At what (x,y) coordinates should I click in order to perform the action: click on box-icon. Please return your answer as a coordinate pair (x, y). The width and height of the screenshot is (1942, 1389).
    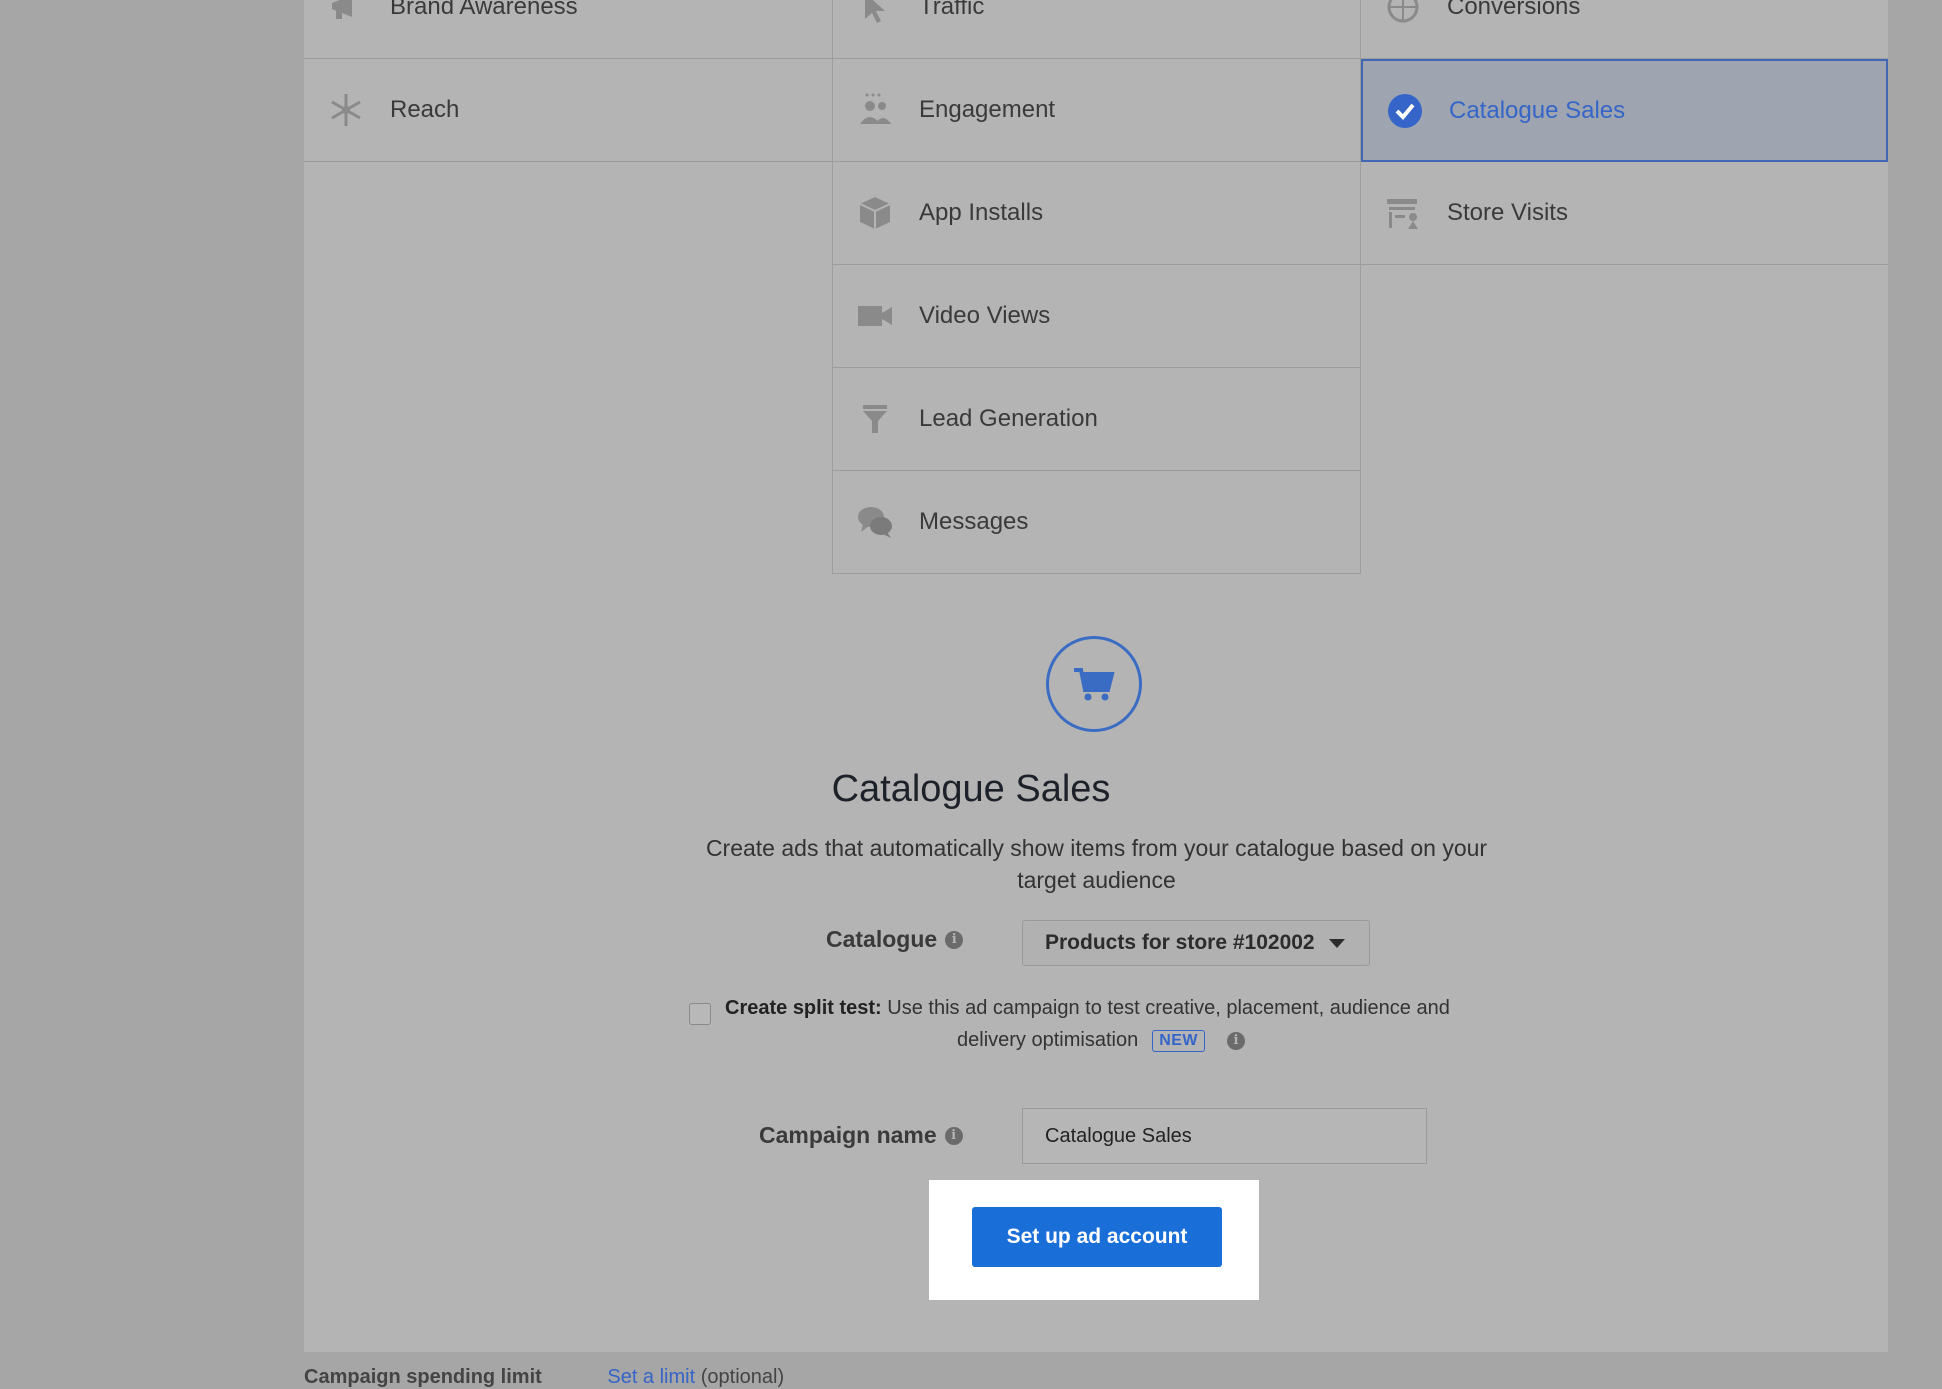
    Looking at the image, I should click on (875, 213).